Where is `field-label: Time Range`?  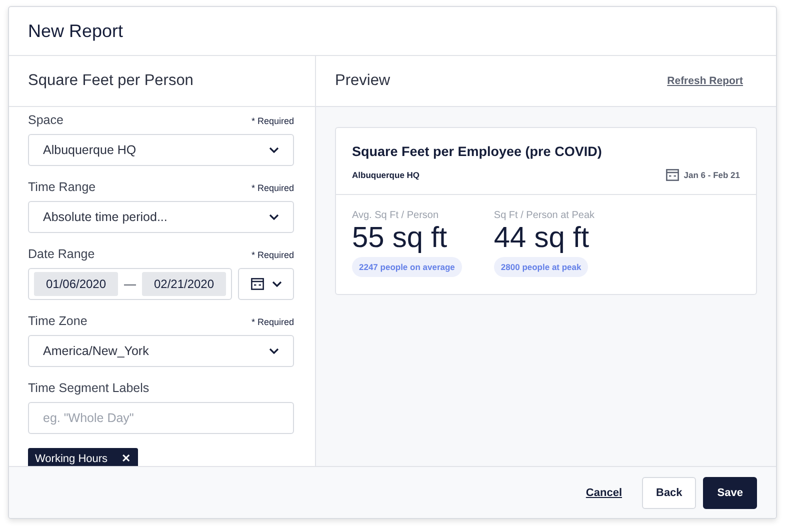 field-label: Time Range is located at coordinates (62, 187).